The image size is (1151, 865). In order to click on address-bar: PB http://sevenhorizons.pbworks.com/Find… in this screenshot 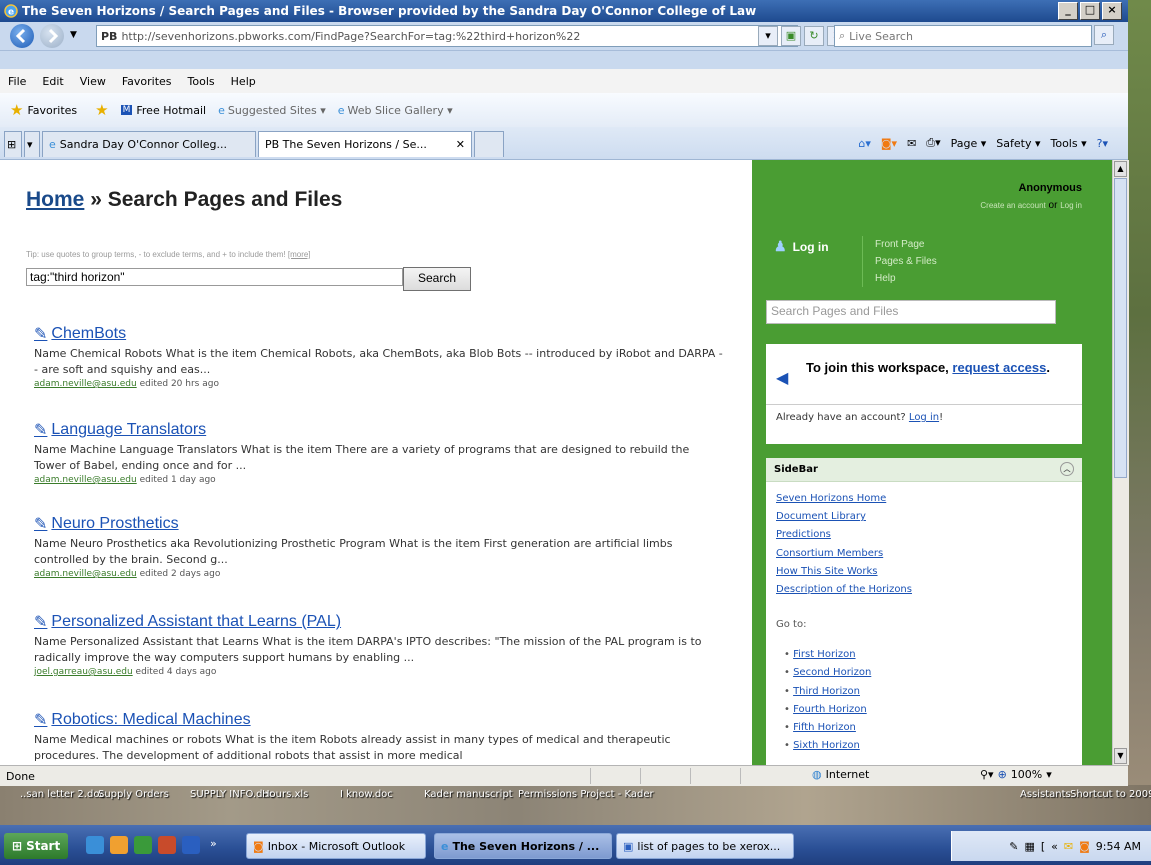, I will do `click(447, 36)`.